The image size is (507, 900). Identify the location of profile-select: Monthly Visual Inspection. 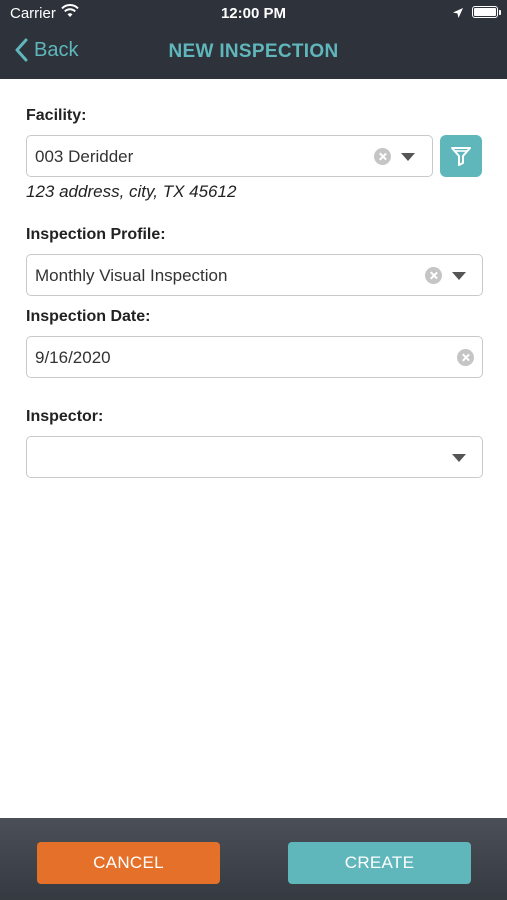
(254, 275).